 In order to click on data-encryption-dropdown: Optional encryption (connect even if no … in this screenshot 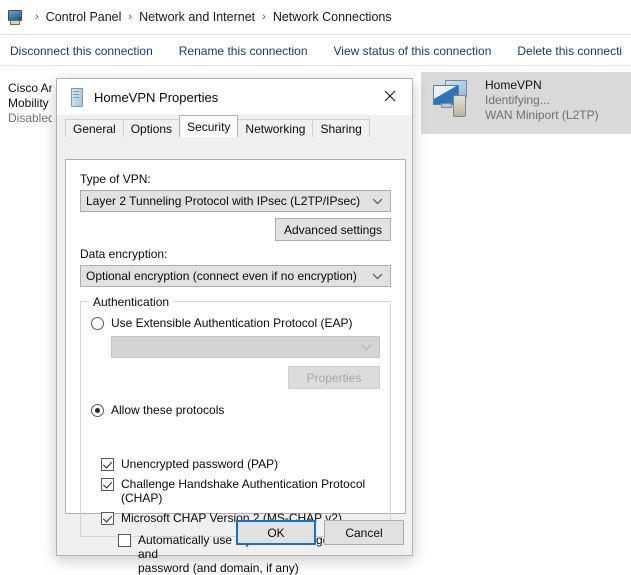, I will do `click(235, 276)`.